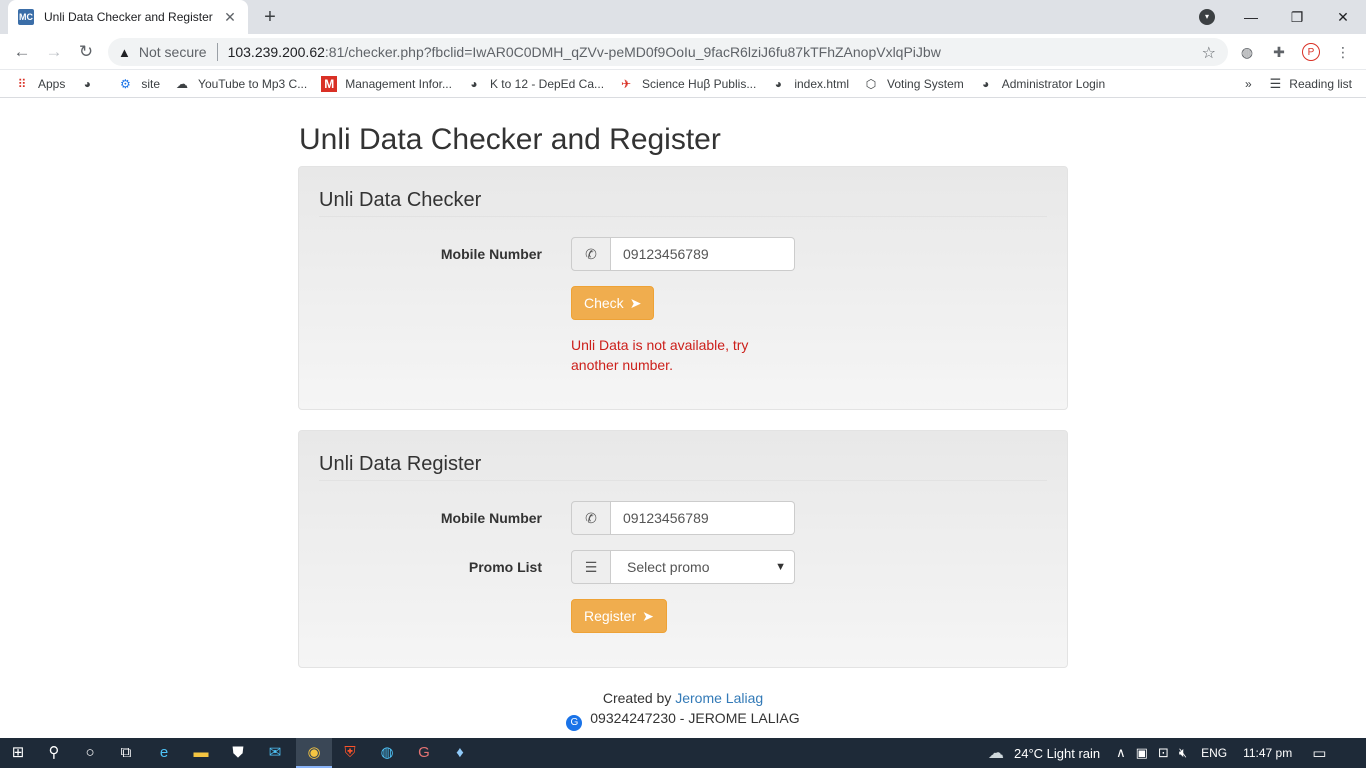 The width and height of the screenshot is (1366, 768). What do you see at coordinates (1279, 52) in the screenshot?
I see `extensions-puzzle-icon: ✚` at bounding box center [1279, 52].